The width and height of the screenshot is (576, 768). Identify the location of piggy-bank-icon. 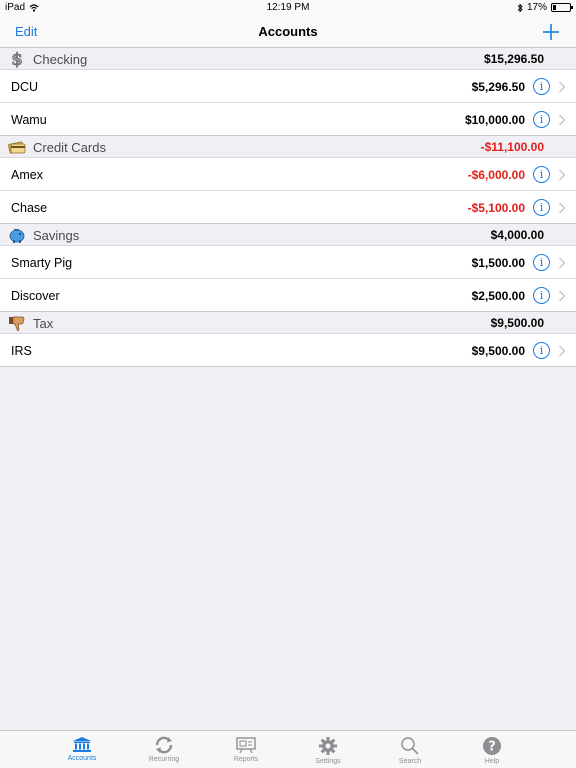
(17, 235).